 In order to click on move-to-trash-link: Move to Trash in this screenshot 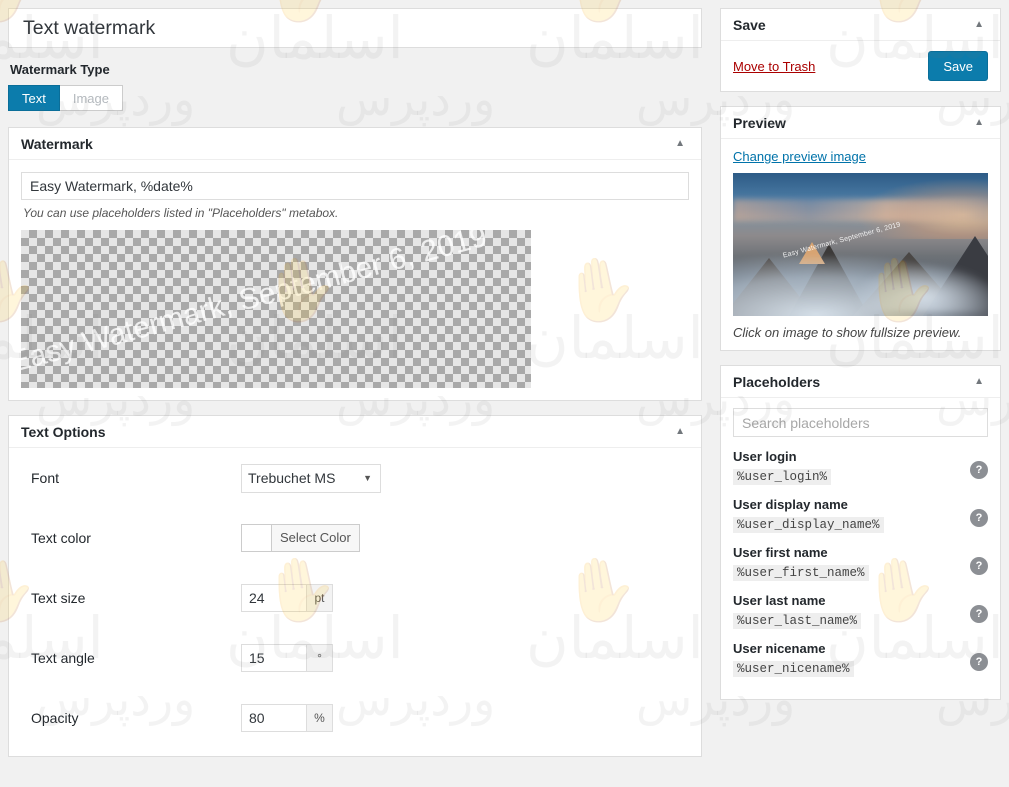, I will do `click(774, 66)`.